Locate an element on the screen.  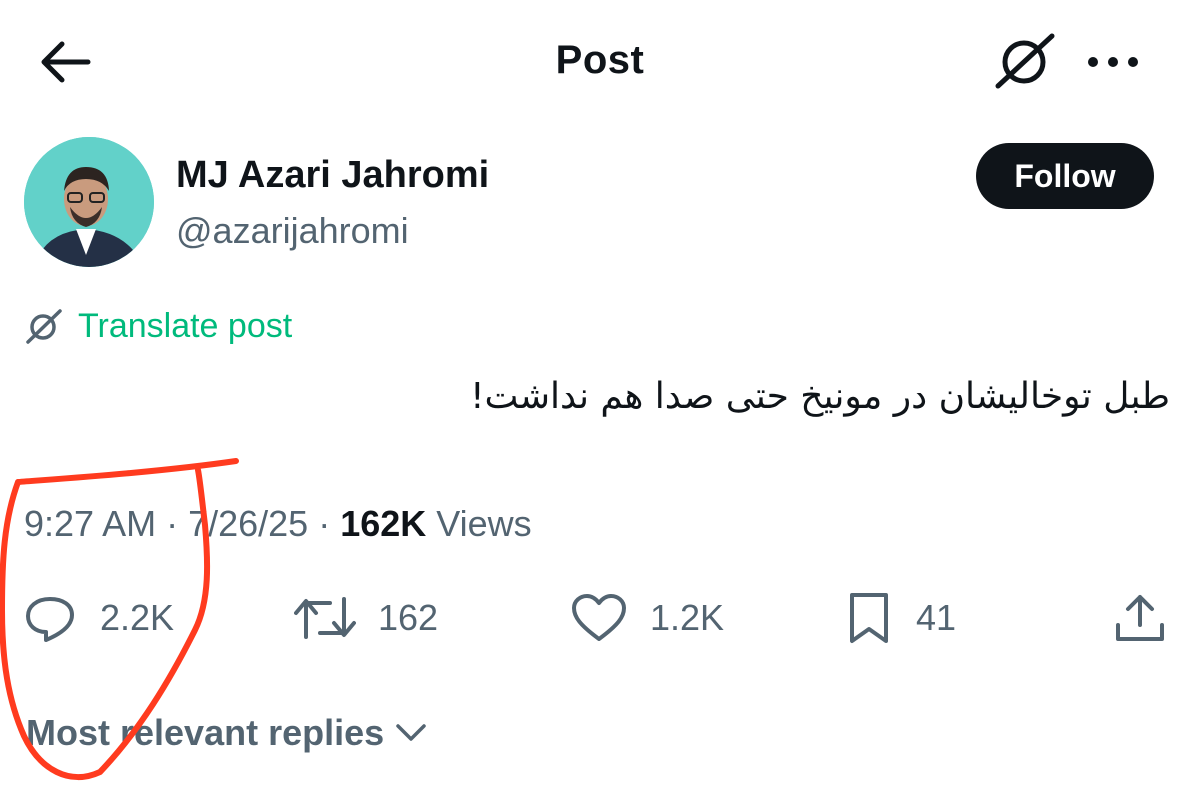
post-meta: 9:27 AM · 7/26/25 · 162K Views is located at coordinates (278, 524).